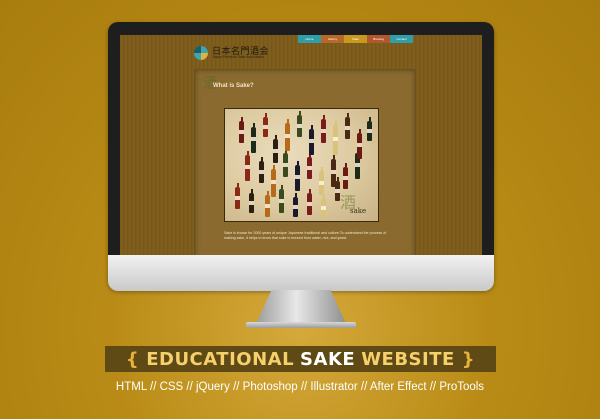 Image resolution: width=600 pixels, height=419 pixels. I want to click on logo-subtitle: Japan Premium Sake Association, so click(238, 57).